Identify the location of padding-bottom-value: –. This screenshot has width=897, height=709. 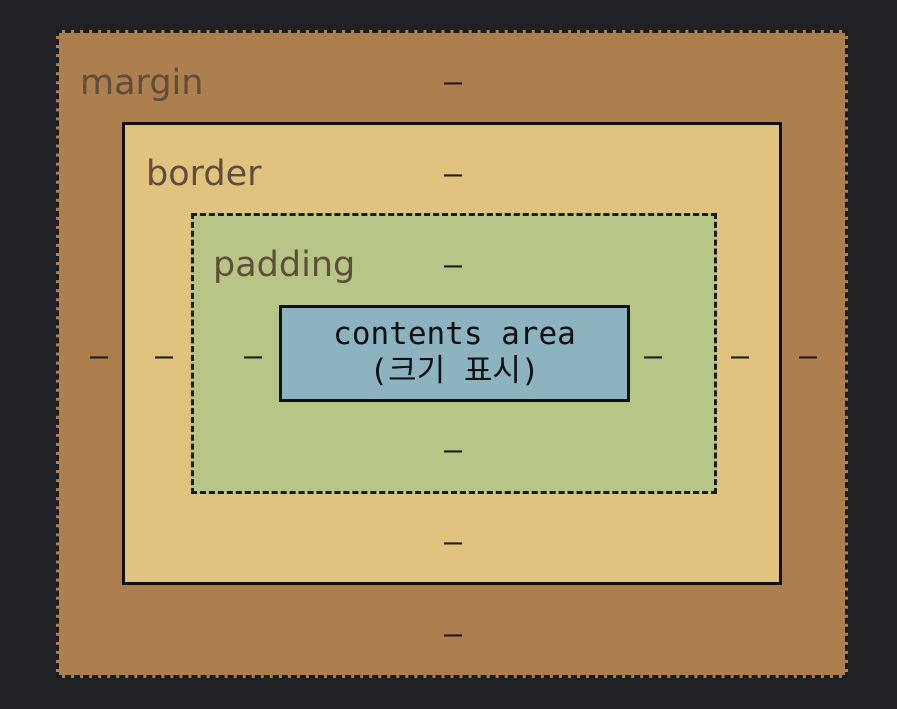
(453, 451).